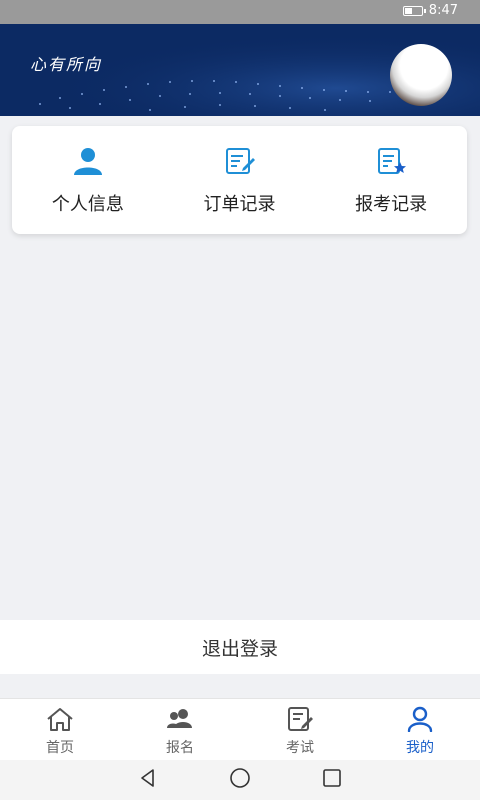 The width and height of the screenshot is (480, 800). I want to click on bottom-tab-bar: 首页 报名 考试 我的, so click(240, 729).